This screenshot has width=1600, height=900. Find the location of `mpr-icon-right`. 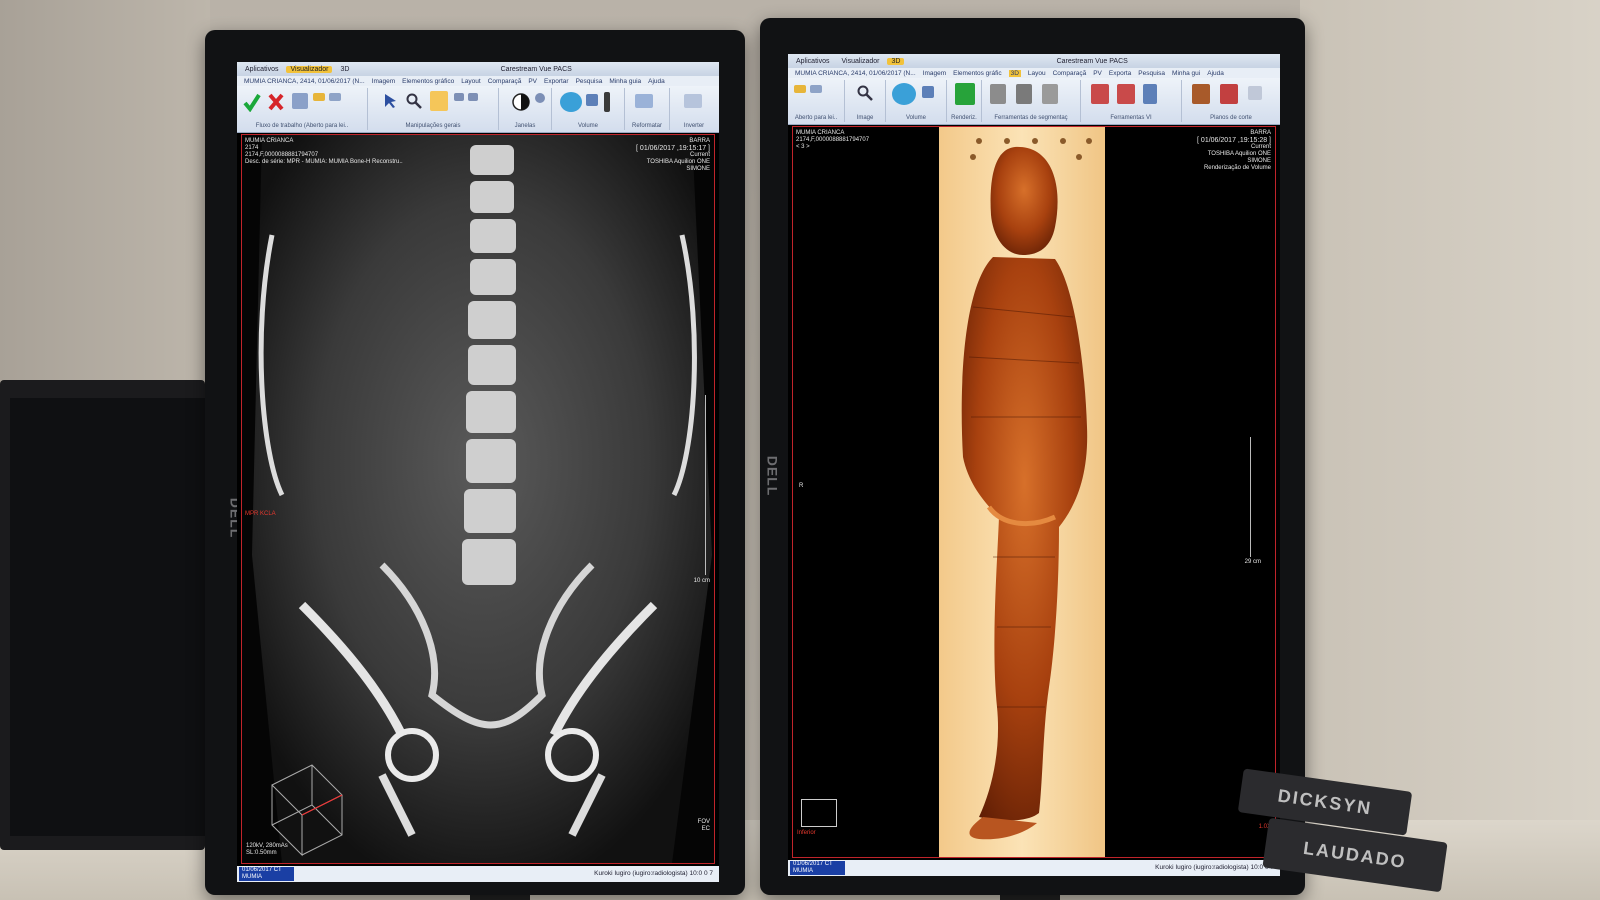

mpr-icon-right is located at coordinates (928, 92).